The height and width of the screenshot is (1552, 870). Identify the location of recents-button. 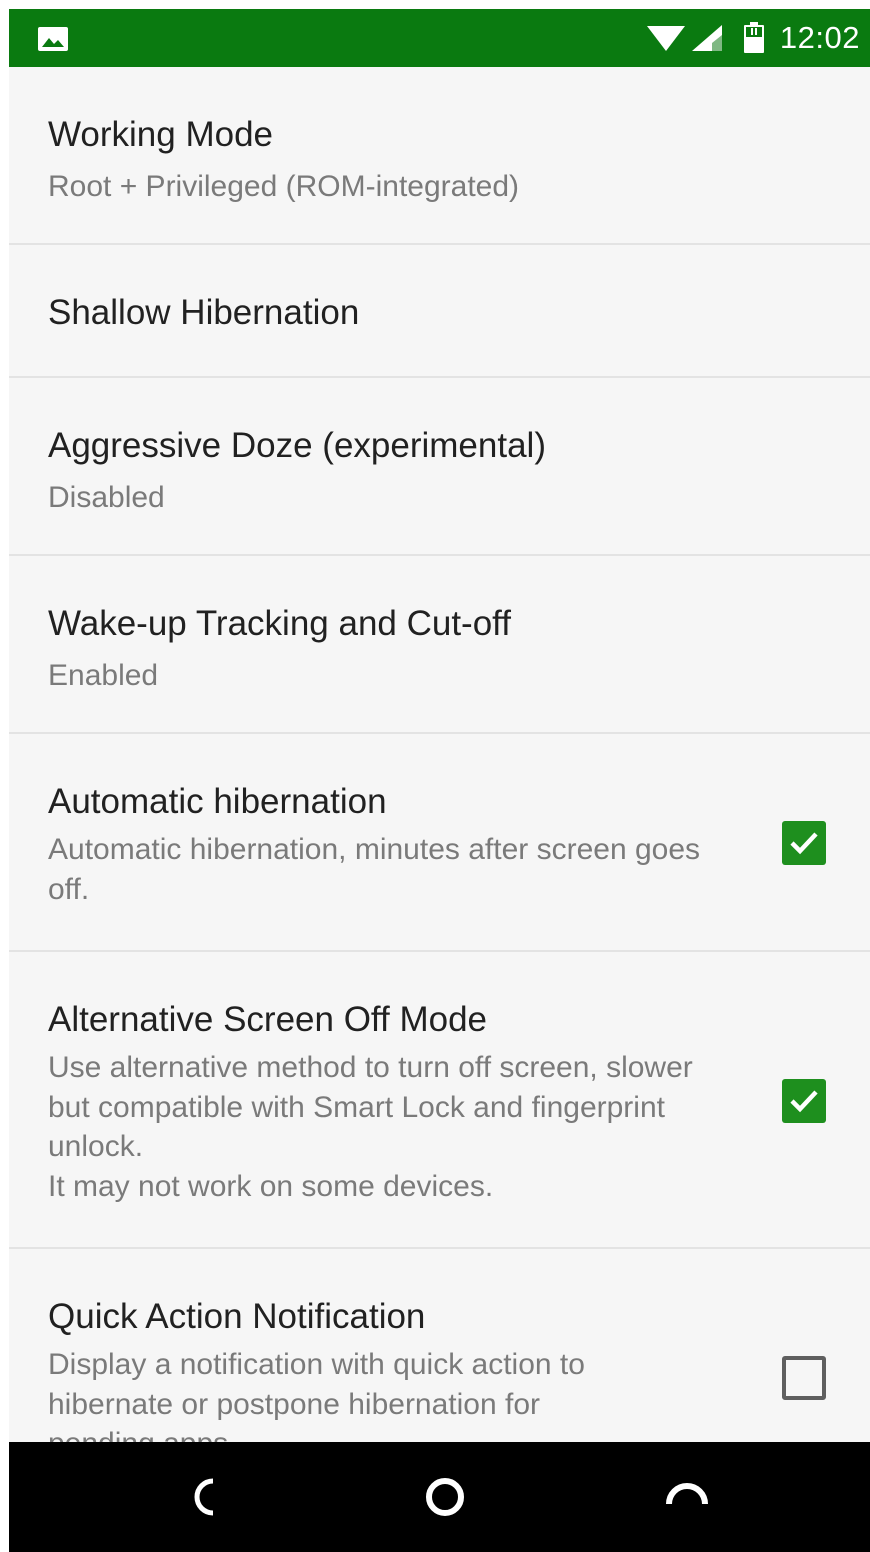
(687, 1497).